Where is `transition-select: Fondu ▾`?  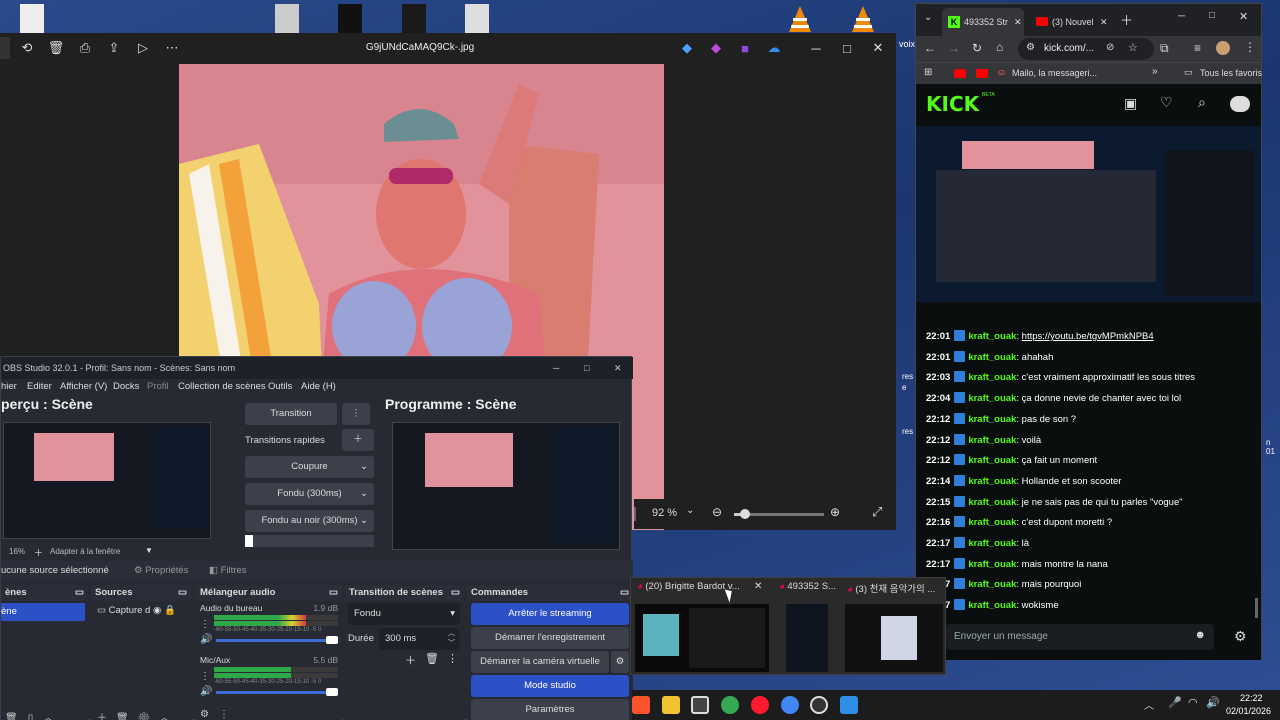
transition-select: Fondu ▾ is located at coordinates (404, 614).